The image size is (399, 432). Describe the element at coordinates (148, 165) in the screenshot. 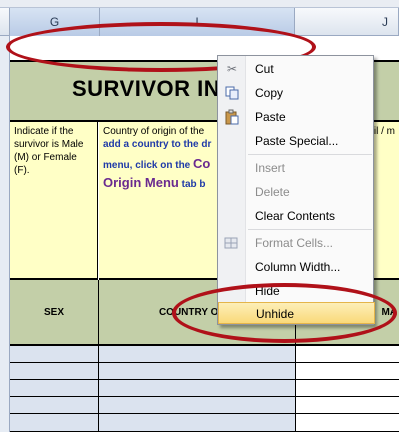

I see `description-country-line3a: menu, click on the` at that location.